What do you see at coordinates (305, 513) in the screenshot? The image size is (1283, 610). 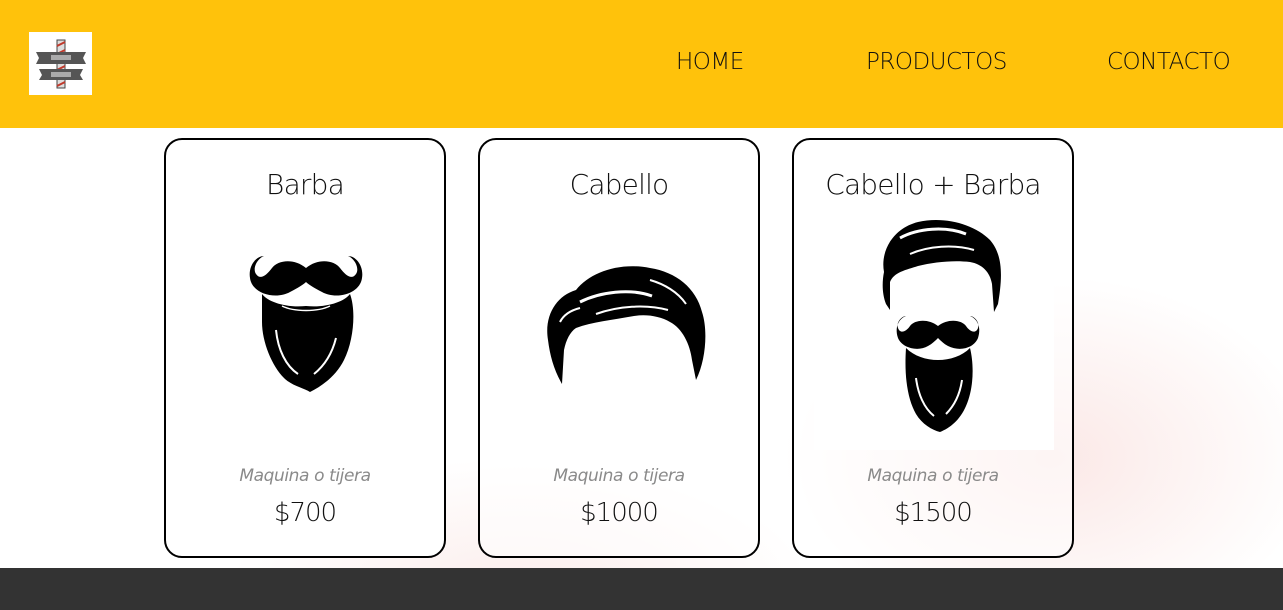 I see `card-price: $700` at bounding box center [305, 513].